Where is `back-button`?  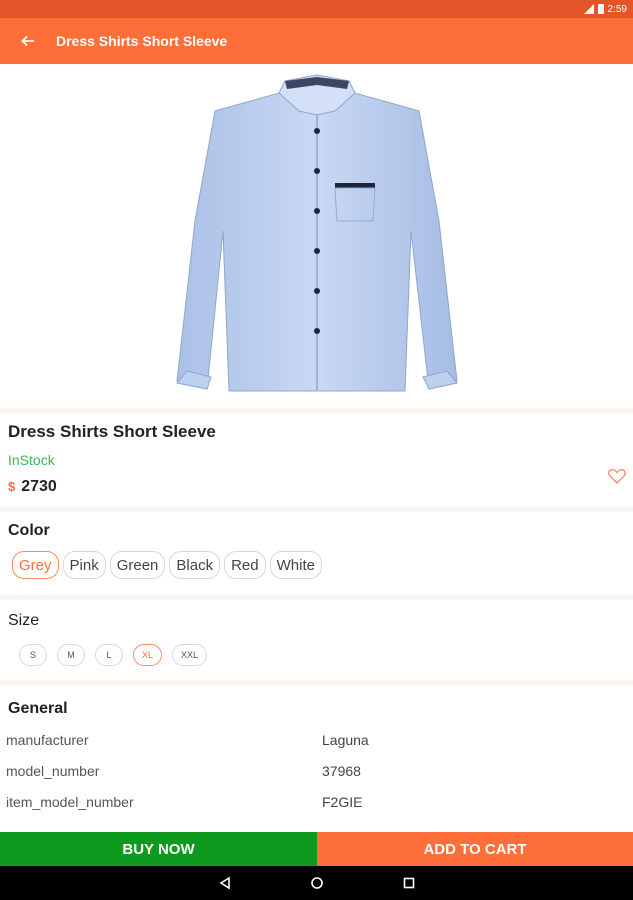
back-button is located at coordinates (28, 41).